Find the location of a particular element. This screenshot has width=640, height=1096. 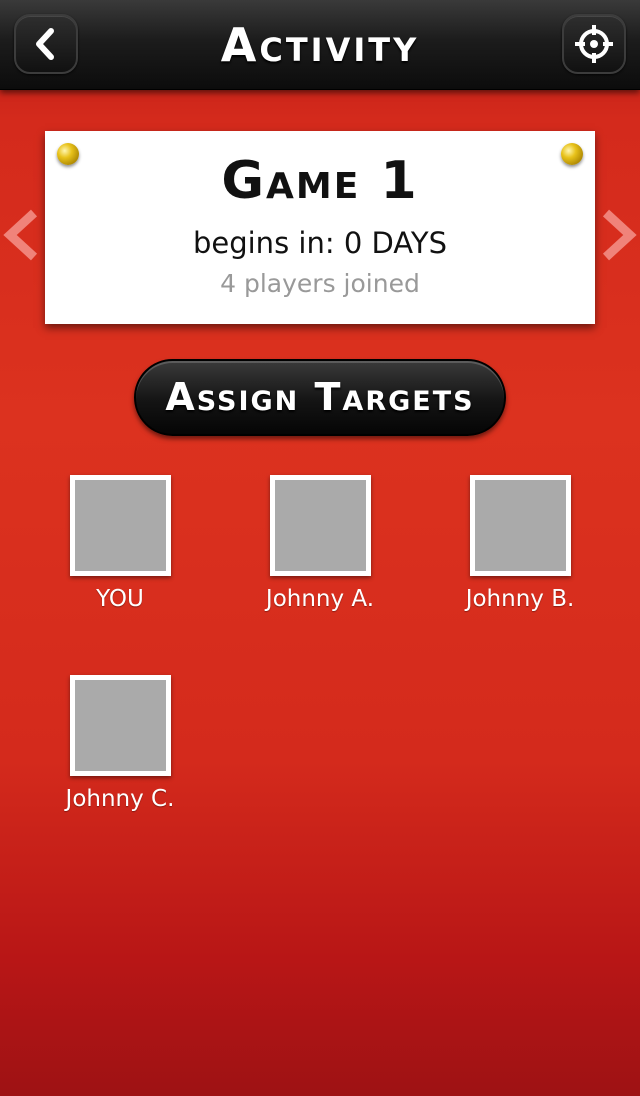

back-button is located at coordinates (46, 44).